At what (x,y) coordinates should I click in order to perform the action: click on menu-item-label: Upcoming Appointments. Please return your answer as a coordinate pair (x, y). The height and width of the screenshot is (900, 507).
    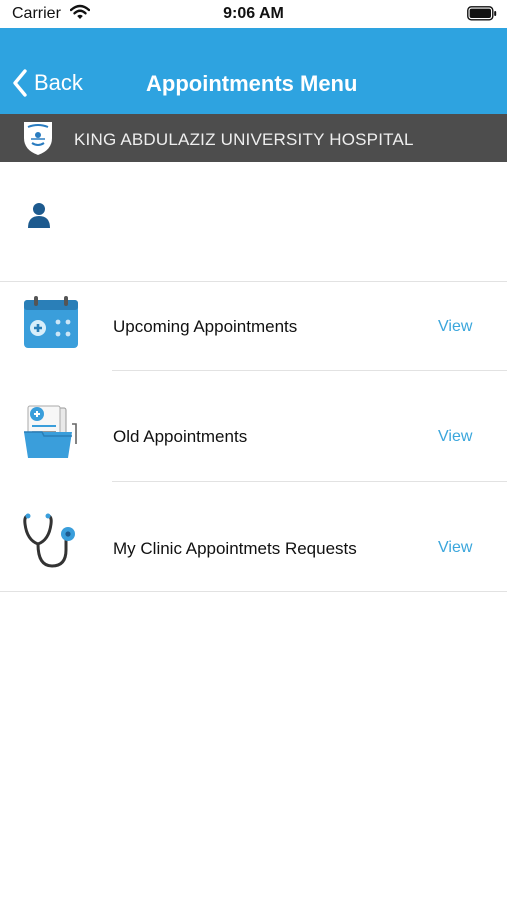
    Looking at the image, I should click on (205, 326).